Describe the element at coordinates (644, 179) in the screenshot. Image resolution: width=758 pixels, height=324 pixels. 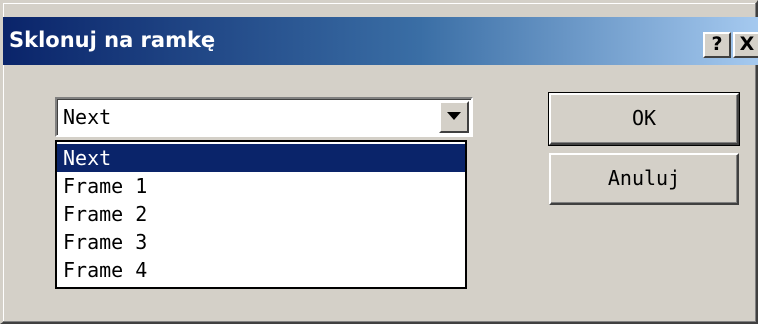
I see `cancel-button: Anuluj` at that location.